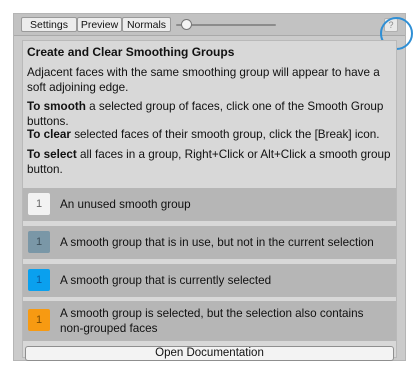 This screenshot has height=373, width=417. Describe the element at coordinates (209, 204) in the screenshot. I see `legend-row-unused: 1 An unused smooth group` at that location.